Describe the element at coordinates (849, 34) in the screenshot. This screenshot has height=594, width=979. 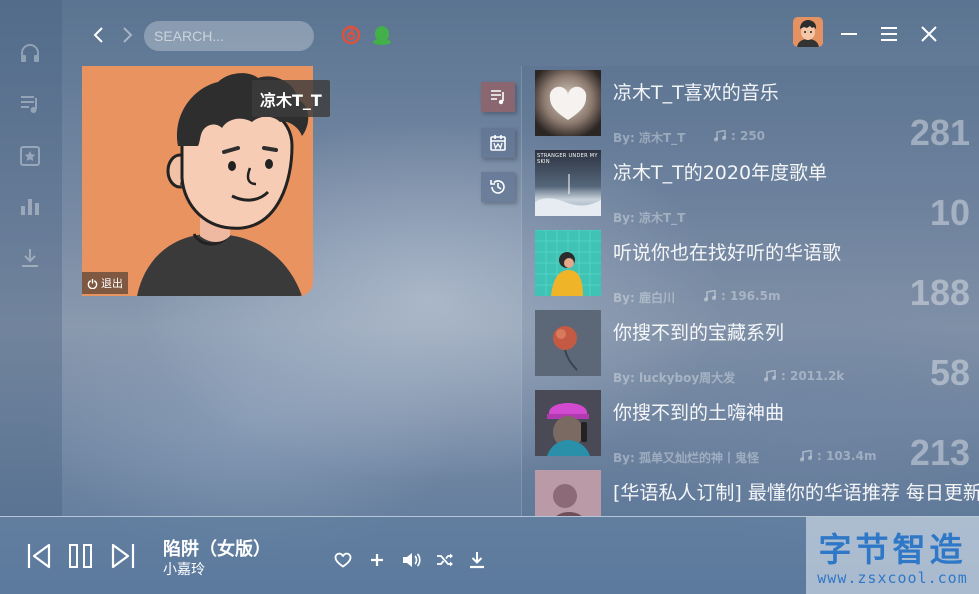
I see `minimize-icon` at that location.